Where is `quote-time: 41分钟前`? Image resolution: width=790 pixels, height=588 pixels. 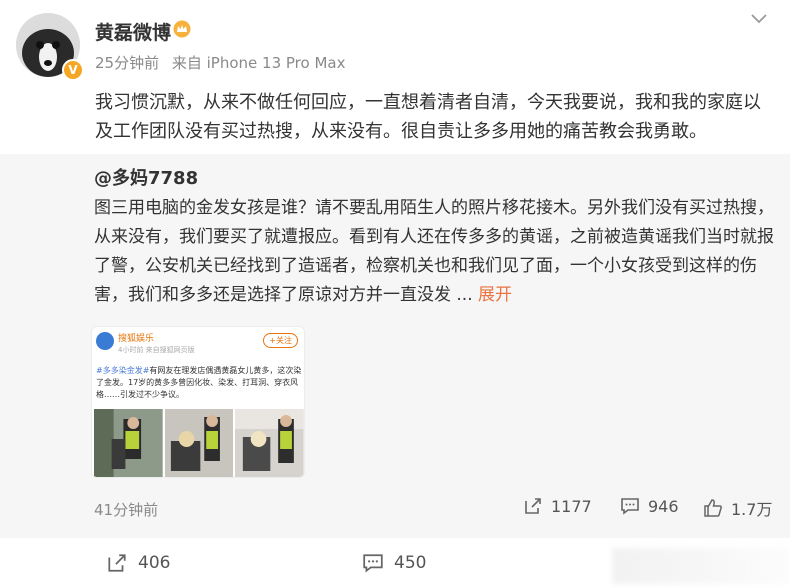
quote-time: 41分钟前 is located at coordinates (126, 510).